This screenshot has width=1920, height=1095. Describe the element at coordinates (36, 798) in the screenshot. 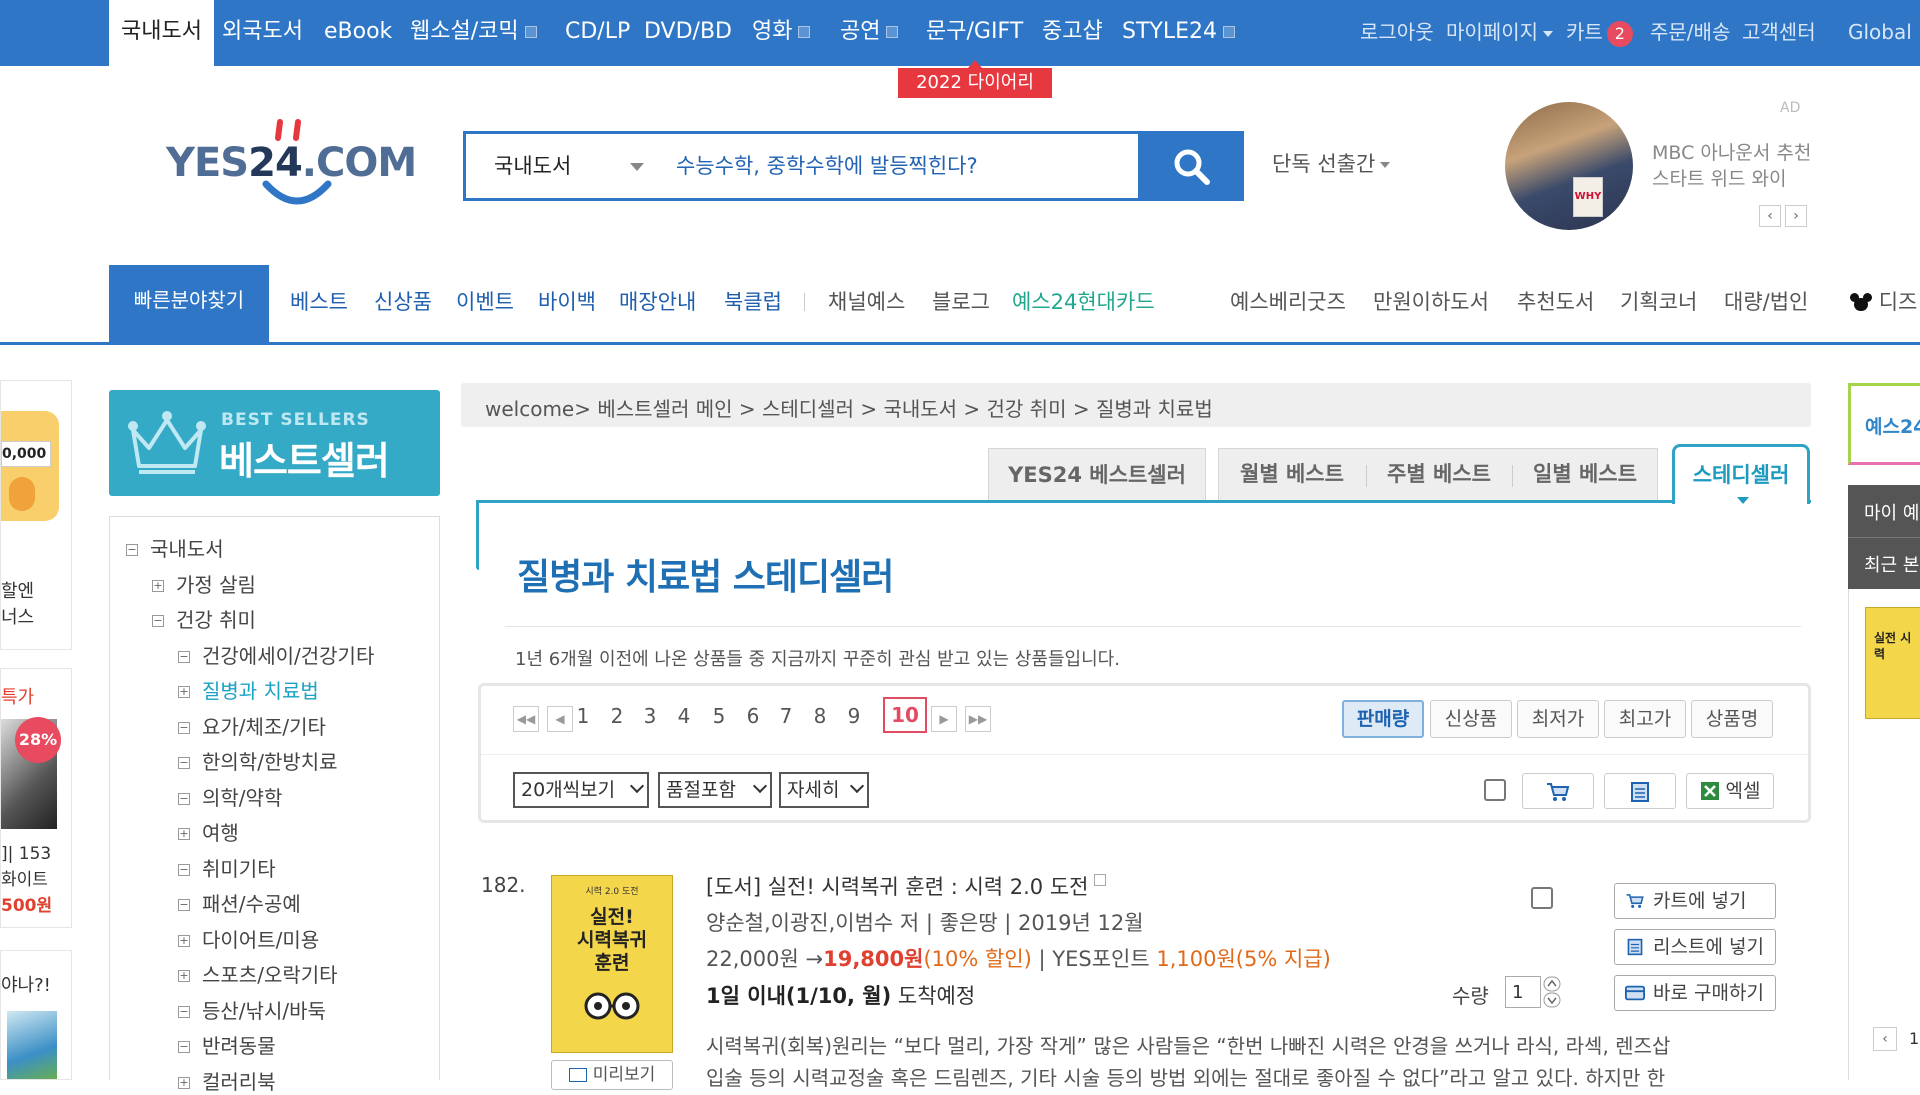

I see `left-ad-2: 특가 28% ]| 153 화이트 500원` at that location.